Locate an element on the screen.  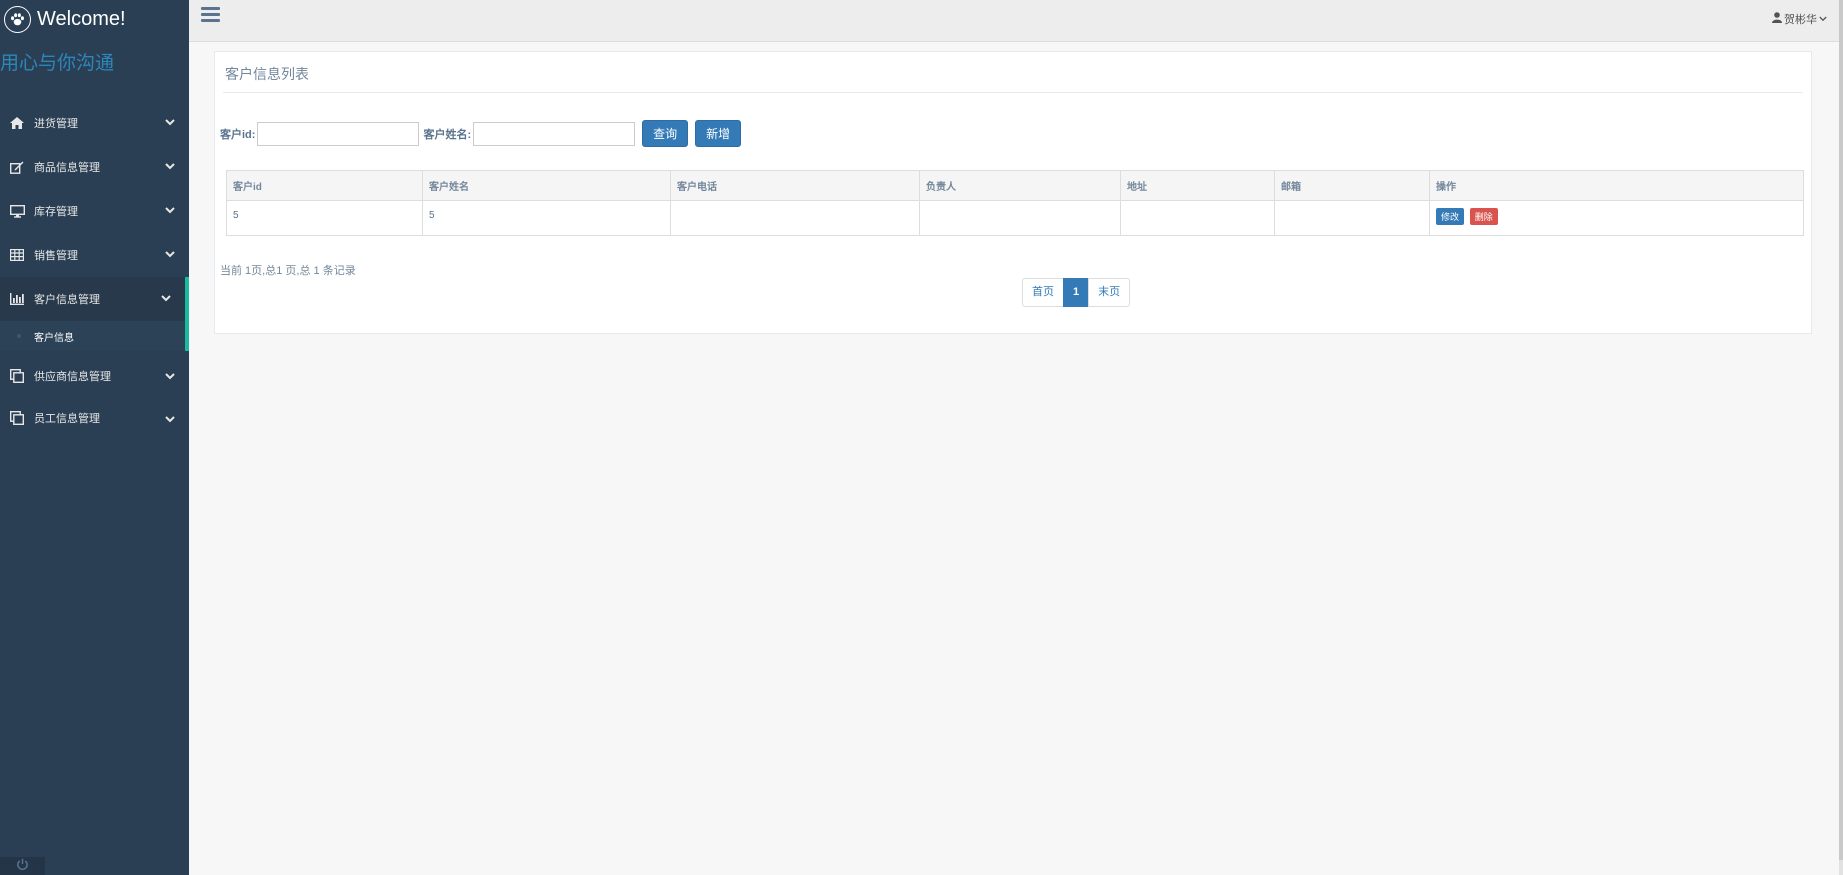
column-header: 邮箱 is located at coordinates (1352, 185).